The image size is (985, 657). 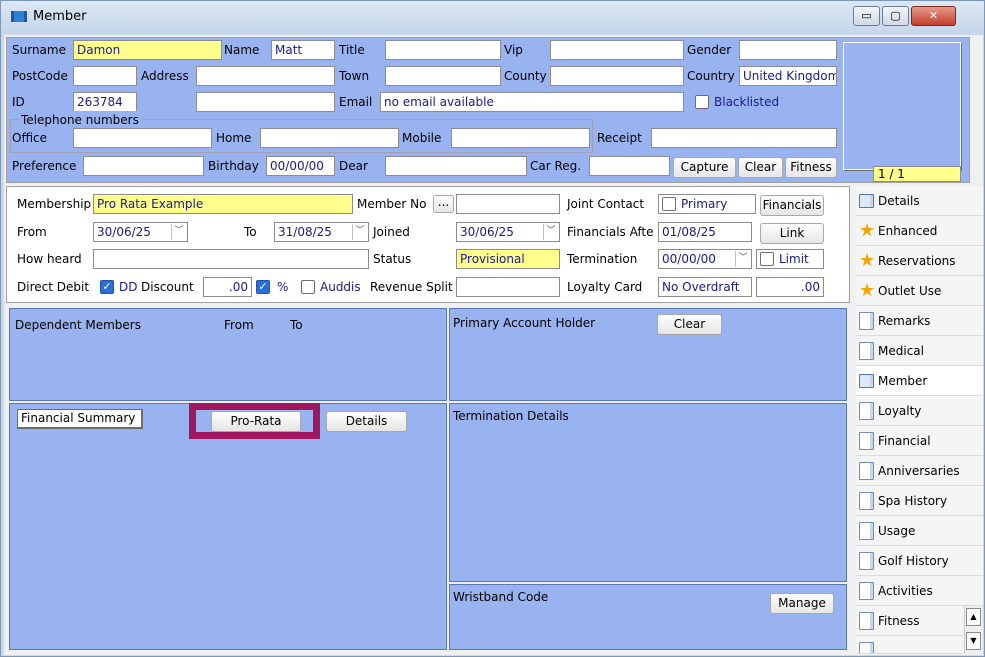 I want to click on prorata-button: Pro-Rata, so click(x=256, y=421).